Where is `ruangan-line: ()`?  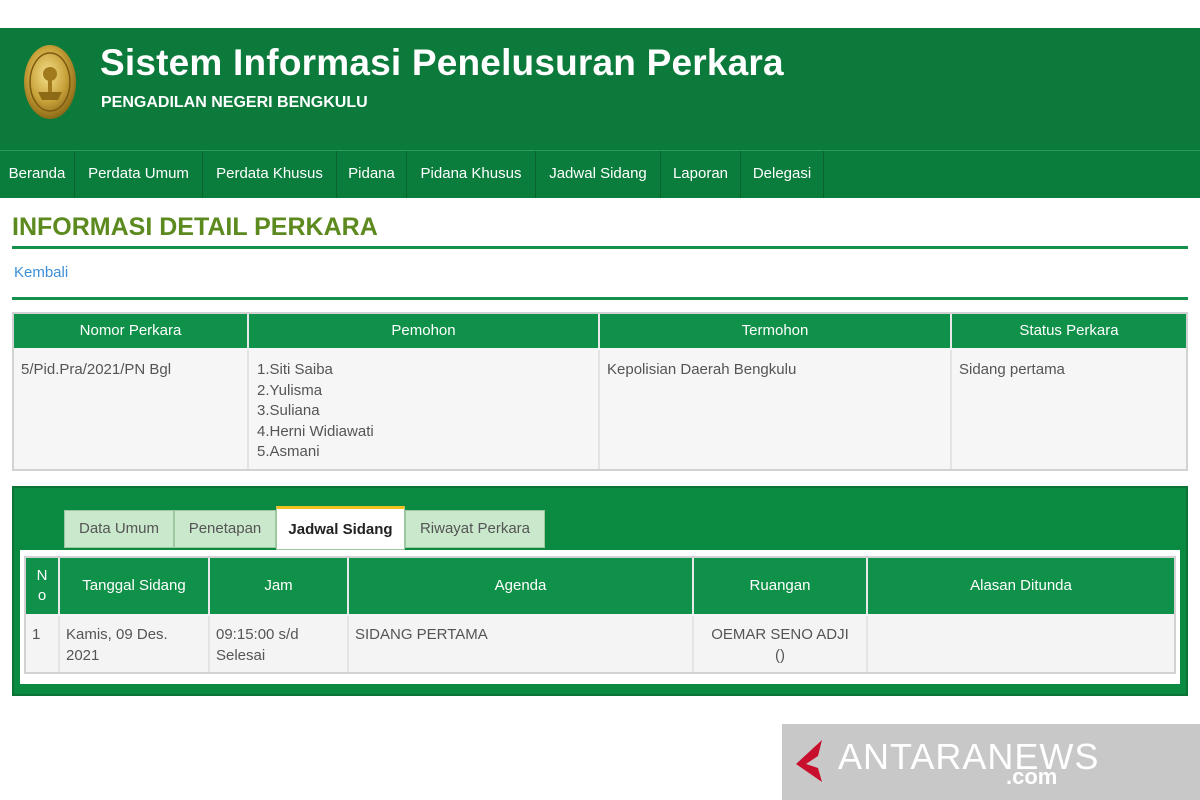
ruangan-line: () is located at coordinates (780, 655).